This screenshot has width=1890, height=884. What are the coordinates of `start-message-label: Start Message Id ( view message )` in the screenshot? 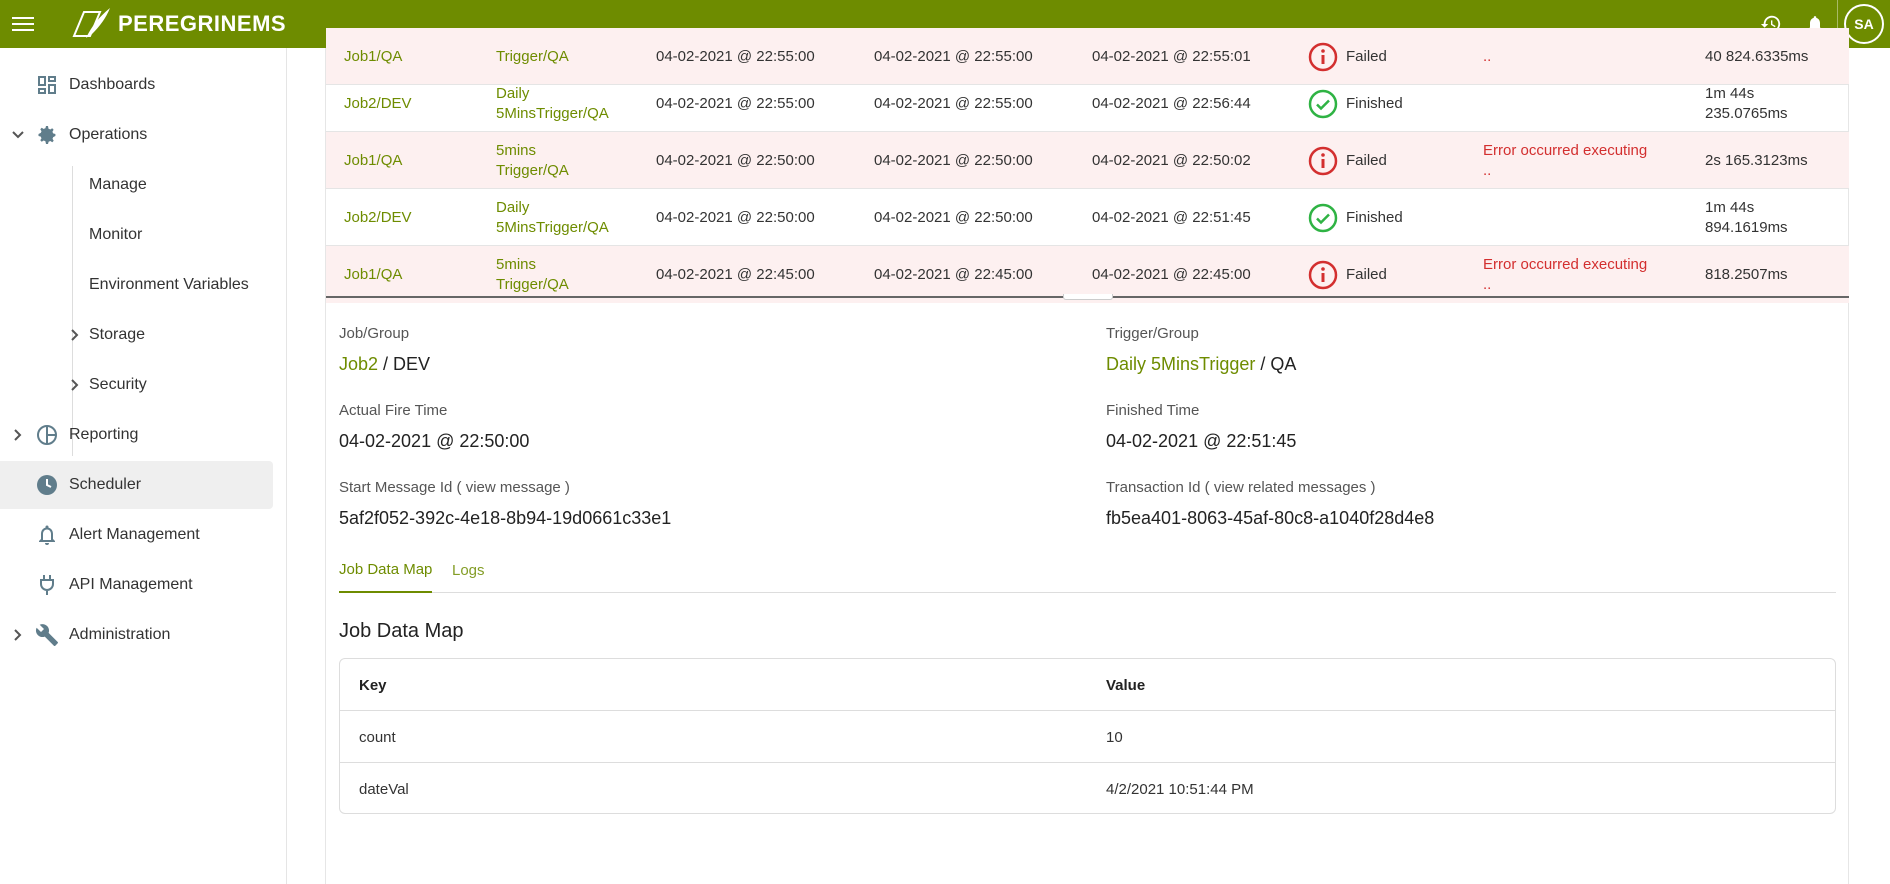 It's located at (454, 487).